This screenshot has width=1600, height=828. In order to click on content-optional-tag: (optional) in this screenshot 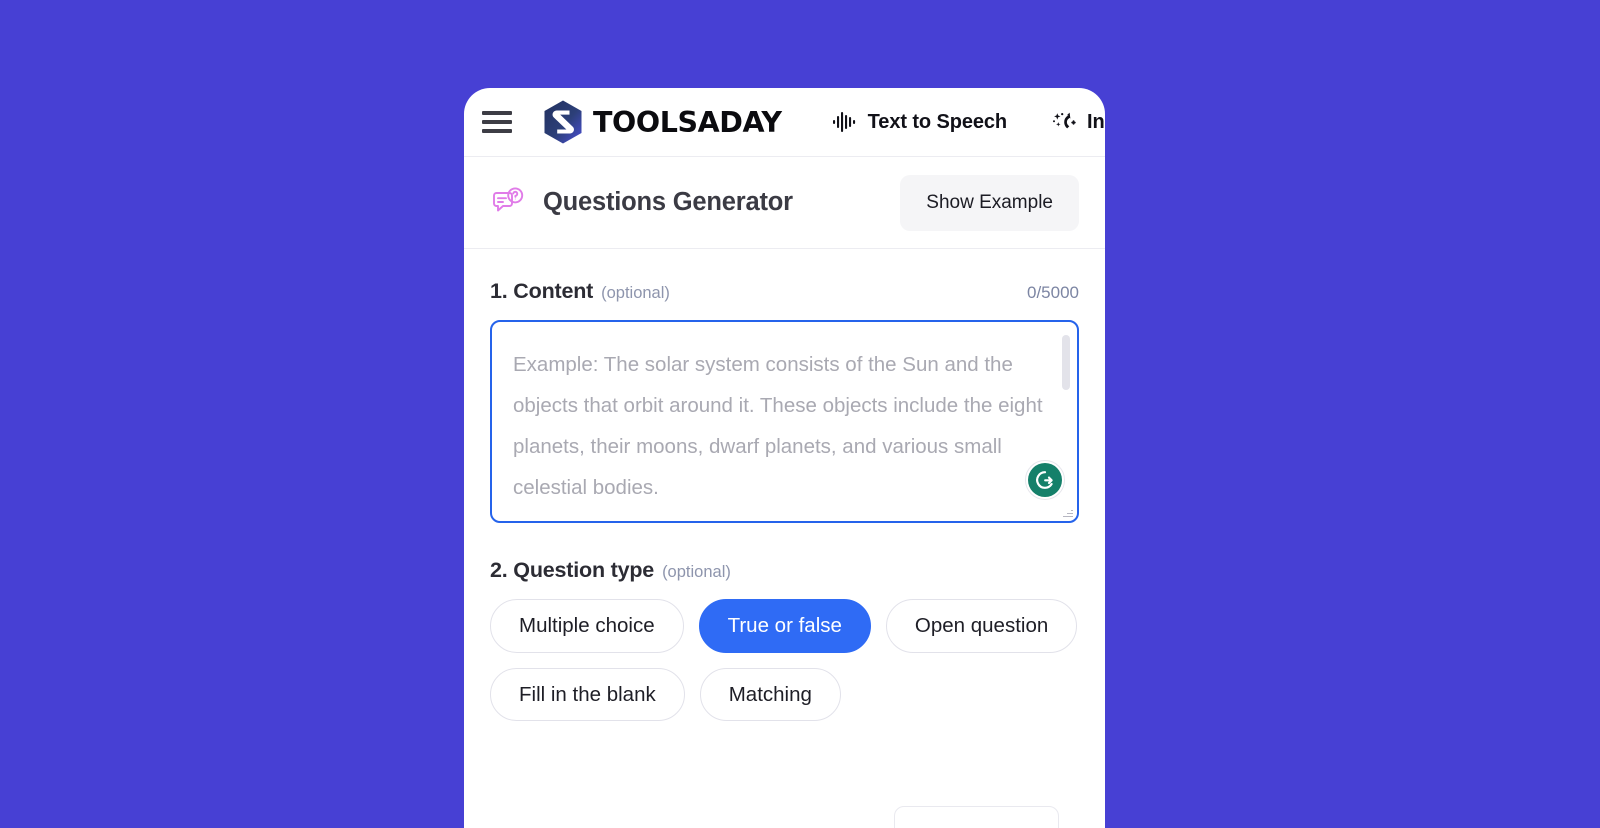, I will do `click(635, 293)`.